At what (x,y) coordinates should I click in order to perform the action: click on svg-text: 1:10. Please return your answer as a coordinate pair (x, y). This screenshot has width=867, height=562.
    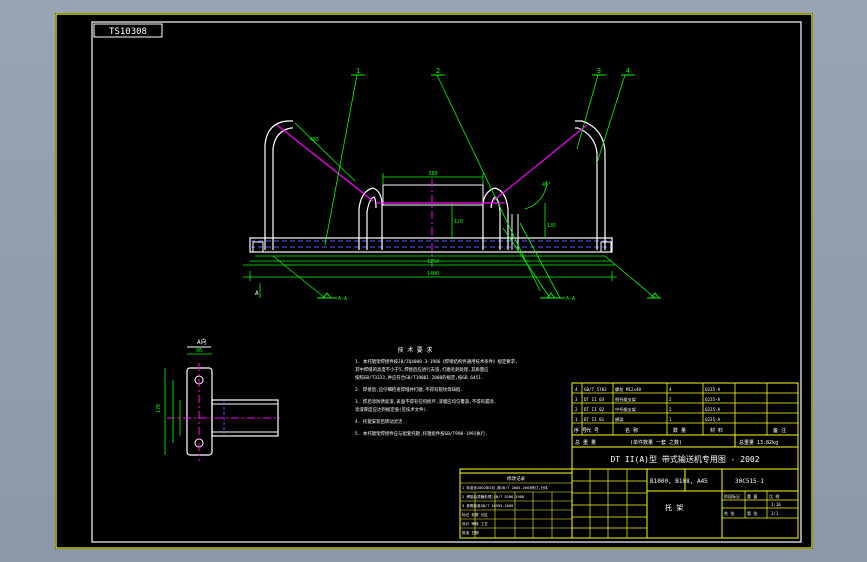
    Looking at the image, I should click on (776, 504).